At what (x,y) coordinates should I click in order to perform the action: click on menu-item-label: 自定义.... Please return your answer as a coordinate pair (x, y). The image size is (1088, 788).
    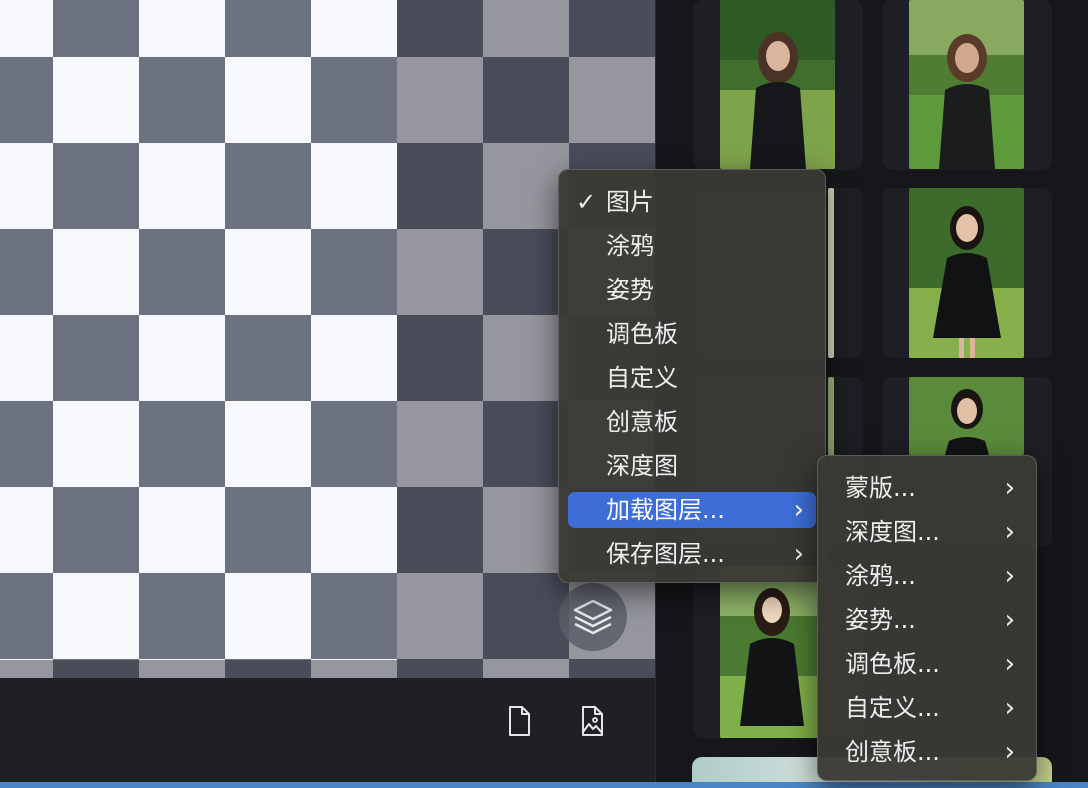
    Looking at the image, I should click on (892, 708).